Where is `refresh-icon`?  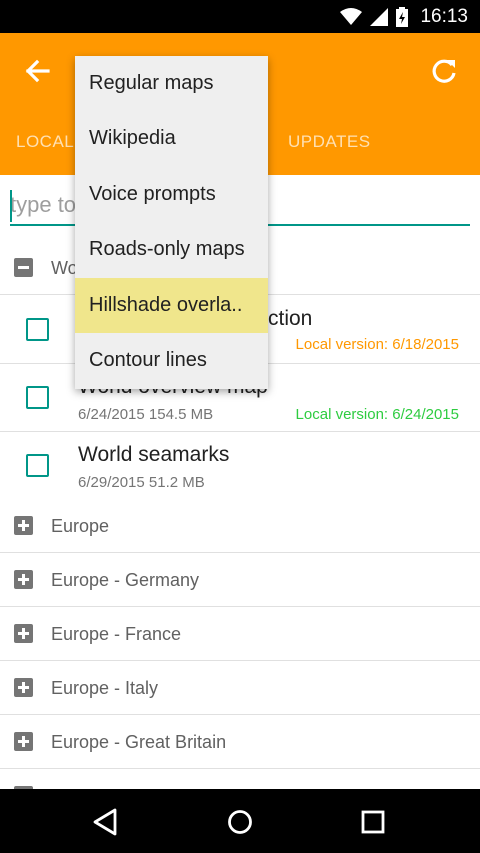
refresh-icon is located at coordinates (444, 71).